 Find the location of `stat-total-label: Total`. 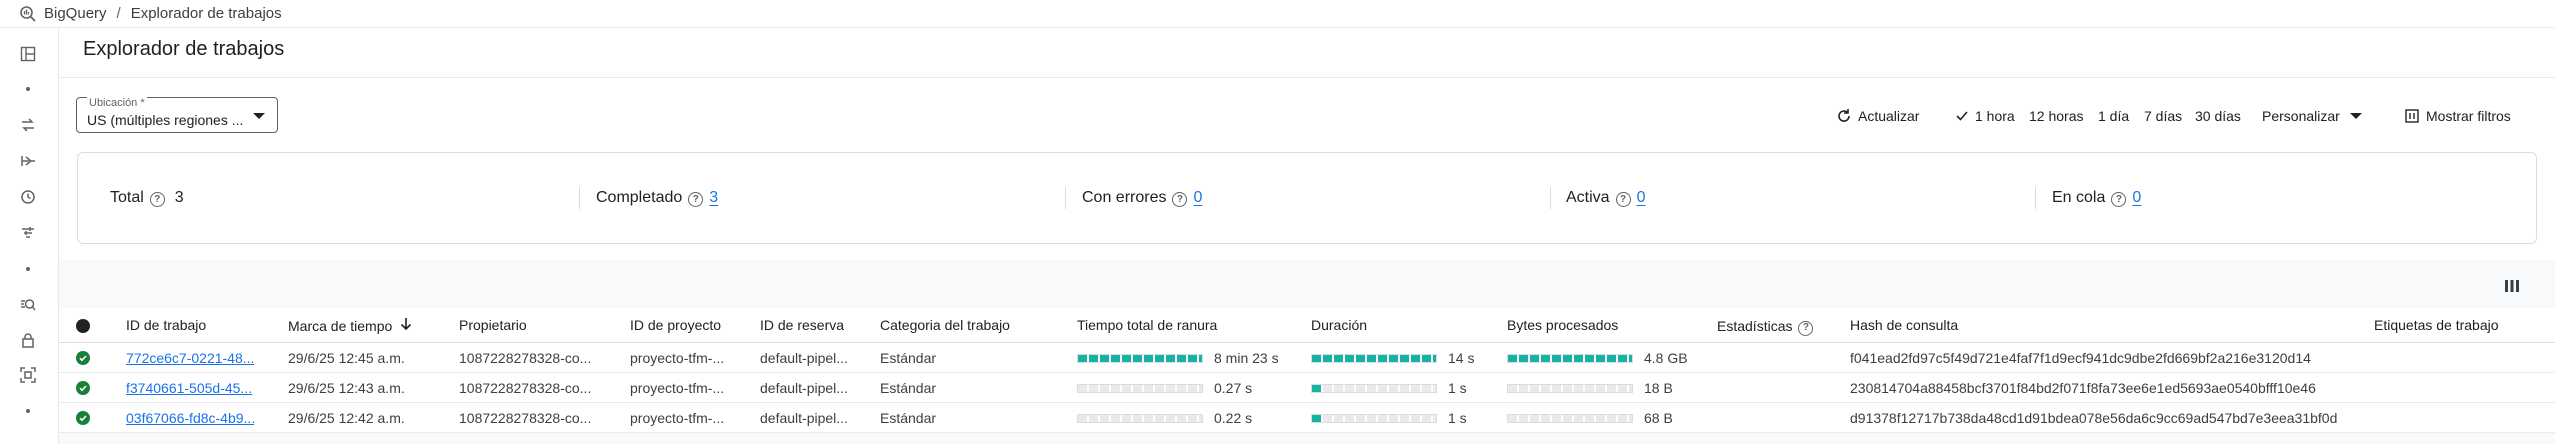

stat-total-label: Total is located at coordinates (127, 197).